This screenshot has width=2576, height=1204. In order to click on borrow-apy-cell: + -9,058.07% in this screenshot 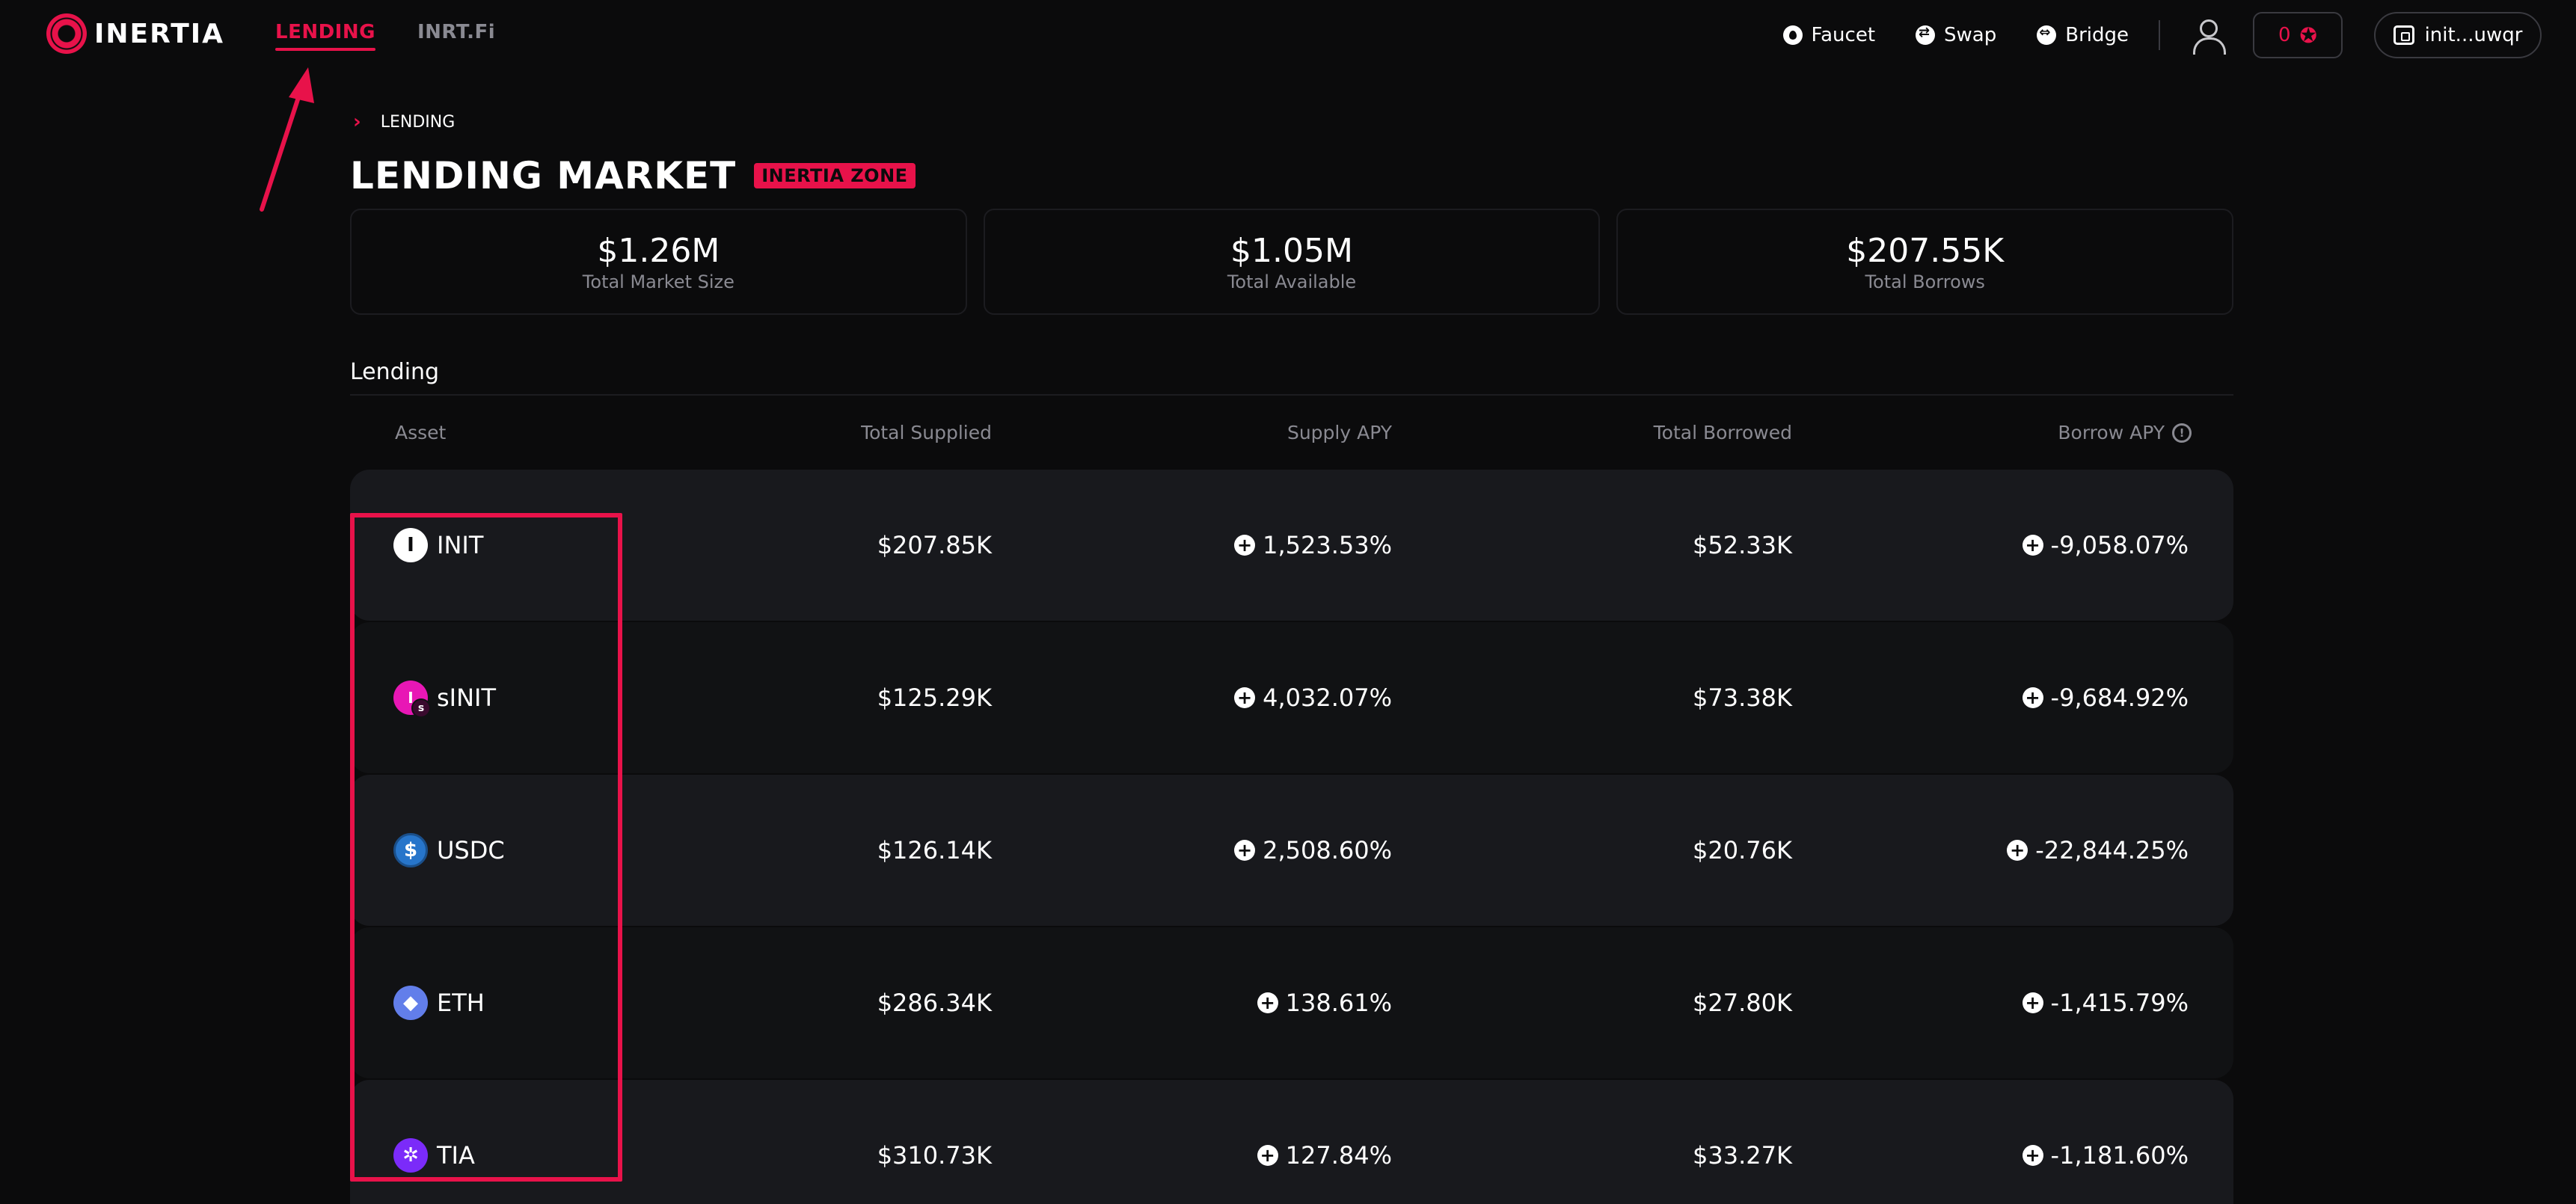, I will do `click(2105, 545)`.